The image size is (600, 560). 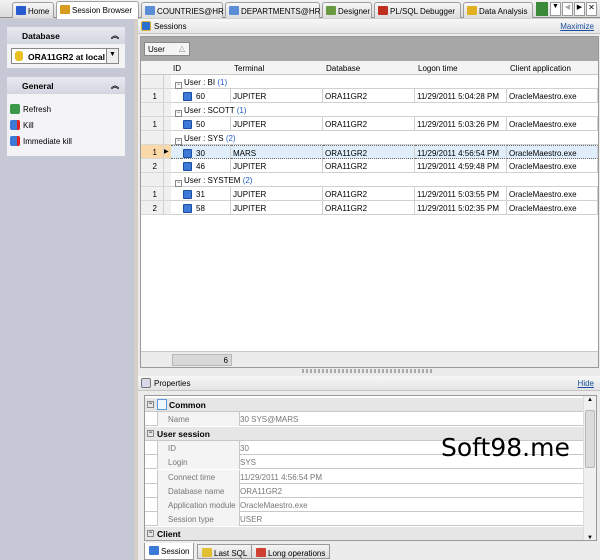 What do you see at coordinates (206, 124) in the screenshot?
I see `cell-id: 50` at bounding box center [206, 124].